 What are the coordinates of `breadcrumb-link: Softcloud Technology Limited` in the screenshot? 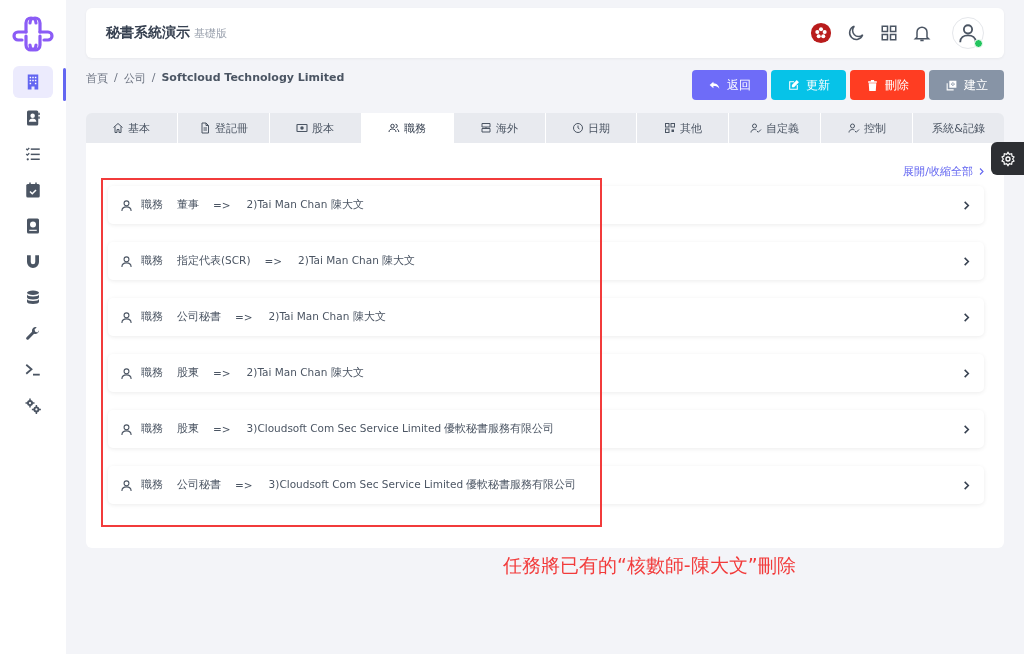 It's located at (253, 78).